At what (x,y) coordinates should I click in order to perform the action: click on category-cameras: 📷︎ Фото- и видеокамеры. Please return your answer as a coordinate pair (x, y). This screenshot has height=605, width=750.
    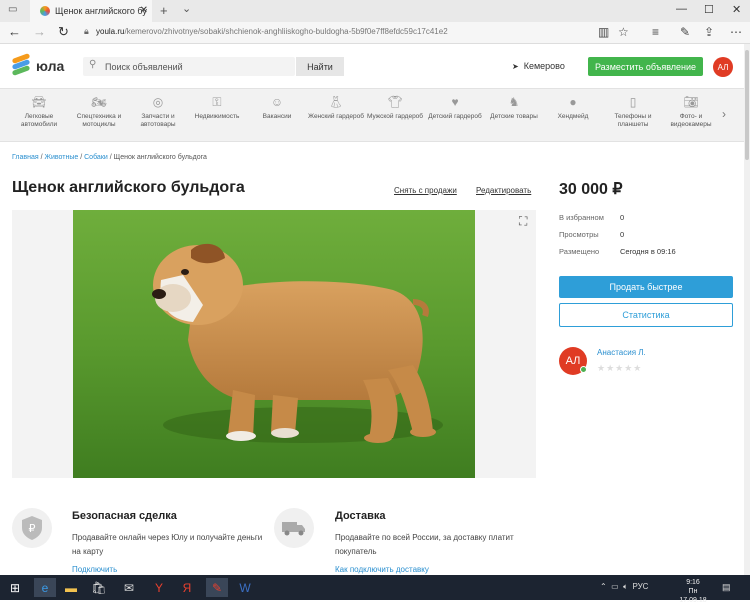
    Looking at the image, I should click on (691, 112).